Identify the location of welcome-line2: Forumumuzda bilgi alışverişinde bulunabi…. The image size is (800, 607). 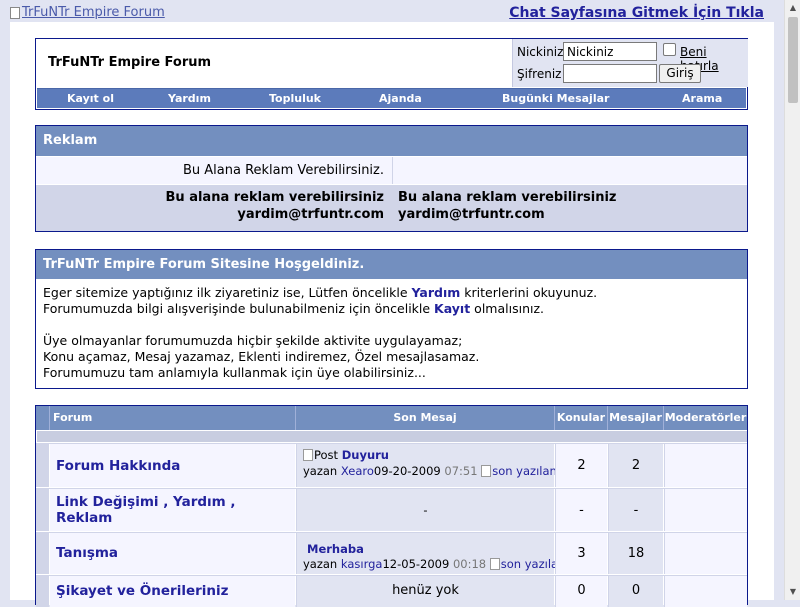
(239, 308).